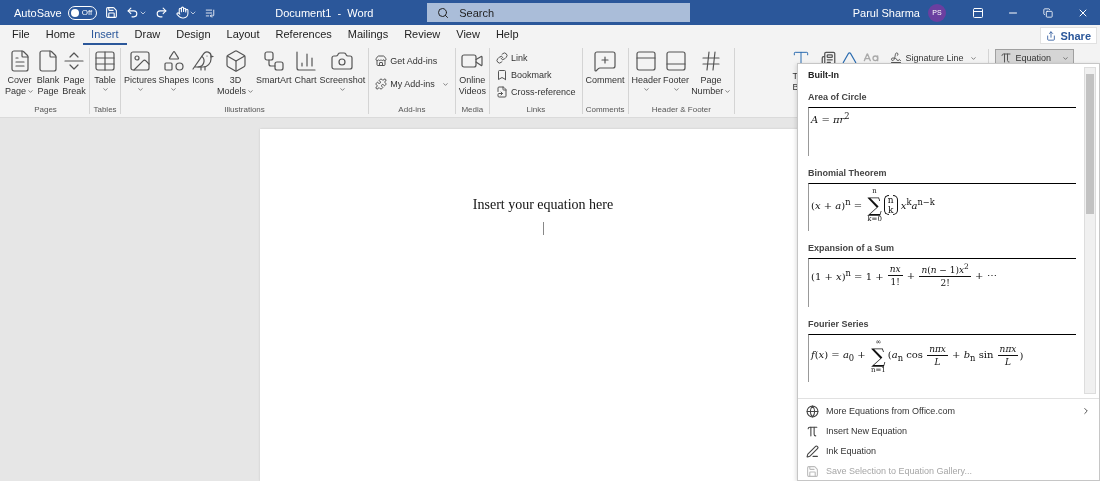  What do you see at coordinates (244, 109) in the screenshot?
I see `group-label: Illustrations` at bounding box center [244, 109].